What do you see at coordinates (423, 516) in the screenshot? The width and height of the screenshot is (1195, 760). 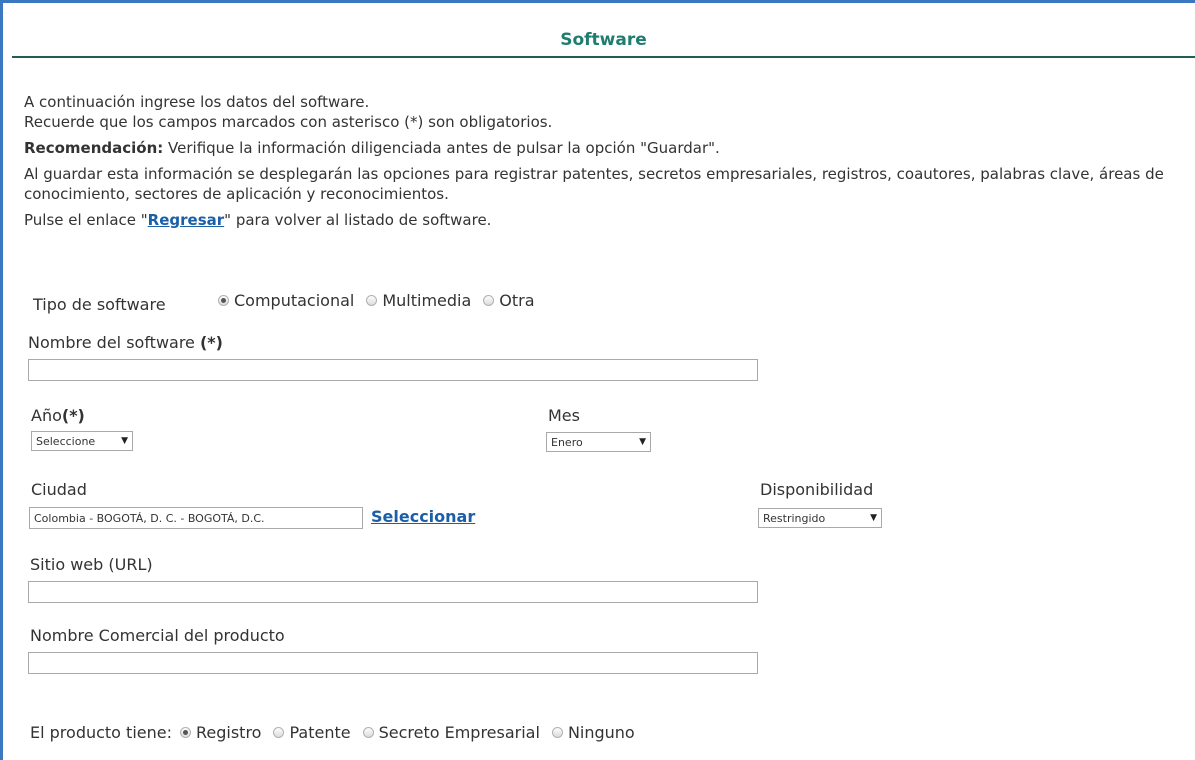 I see `seleccionar-link: Seleccionar` at bounding box center [423, 516].